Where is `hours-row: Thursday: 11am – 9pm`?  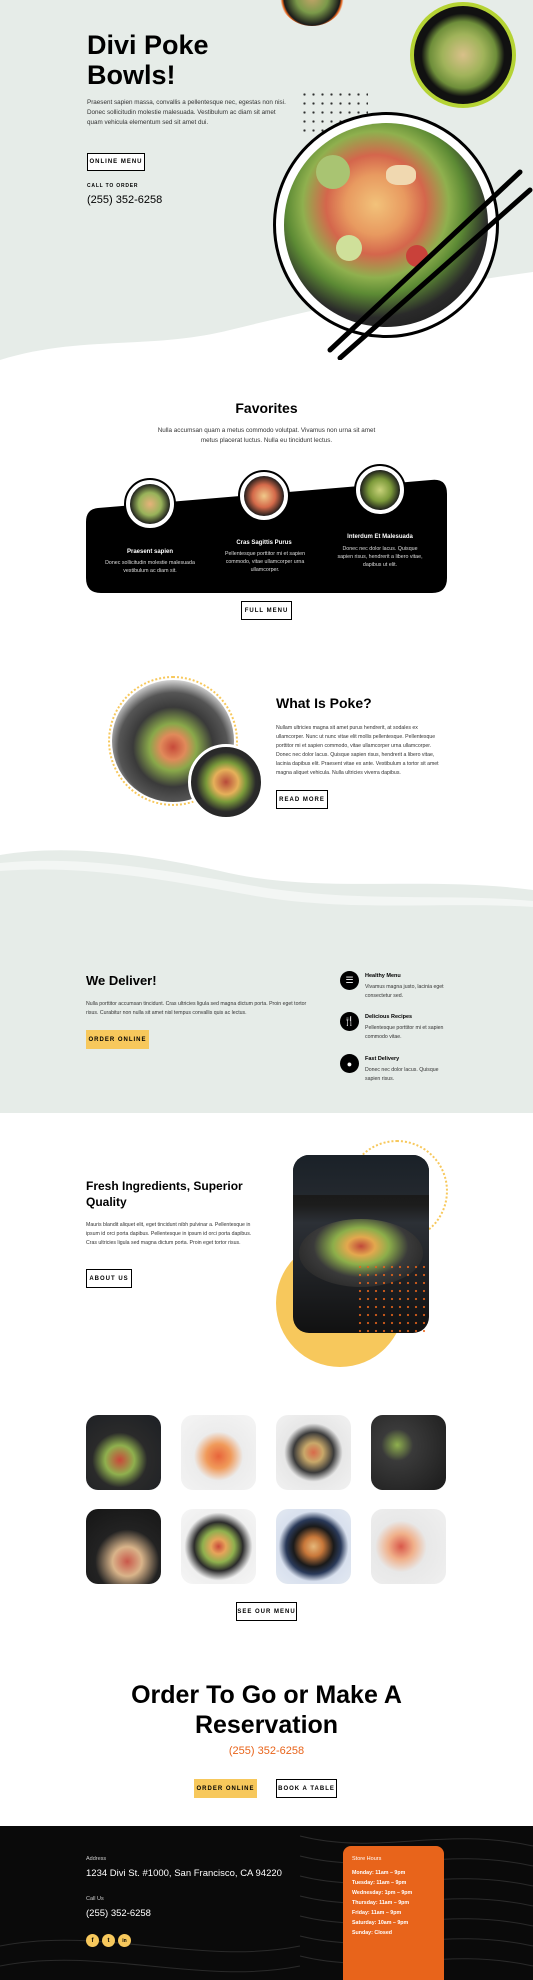
hours-row: Thursday: 11am – 9pm is located at coordinates (381, 1903).